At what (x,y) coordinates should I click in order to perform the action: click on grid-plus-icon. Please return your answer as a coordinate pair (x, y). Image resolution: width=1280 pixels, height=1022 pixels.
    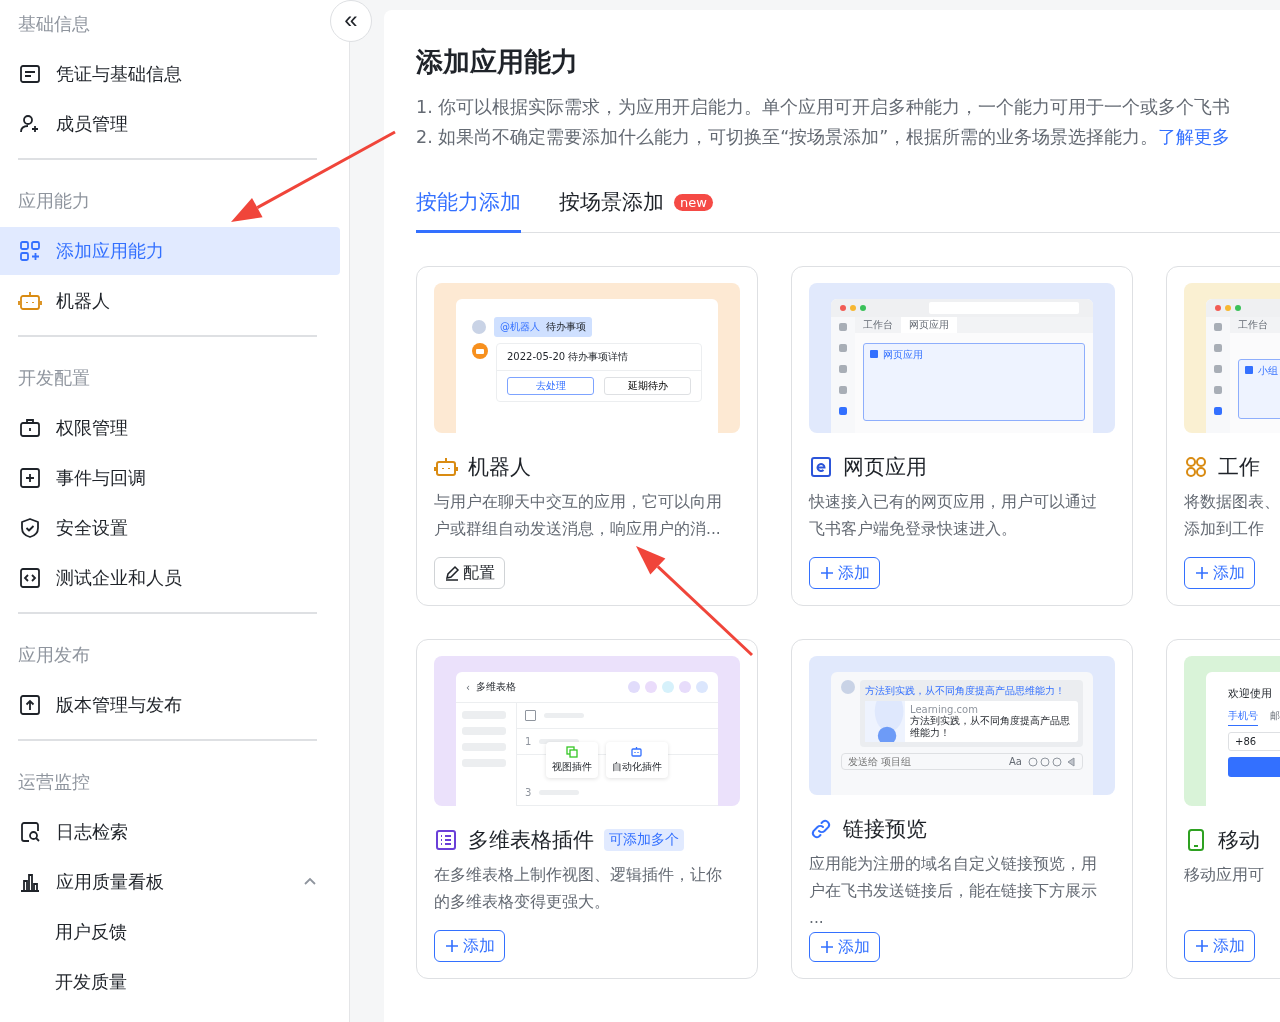
    Looking at the image, I should click on (30, 251).